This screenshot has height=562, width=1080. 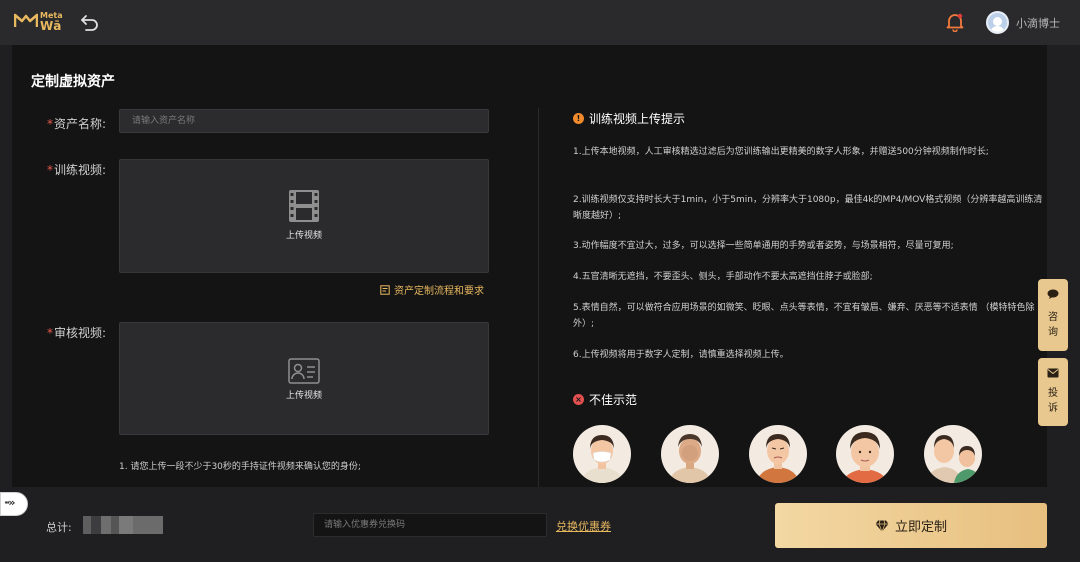 What do you see at coordinates (303, 236) in the screenshot?
I see `training-upload-label: 上传视频` at bounding box center [303, 236].